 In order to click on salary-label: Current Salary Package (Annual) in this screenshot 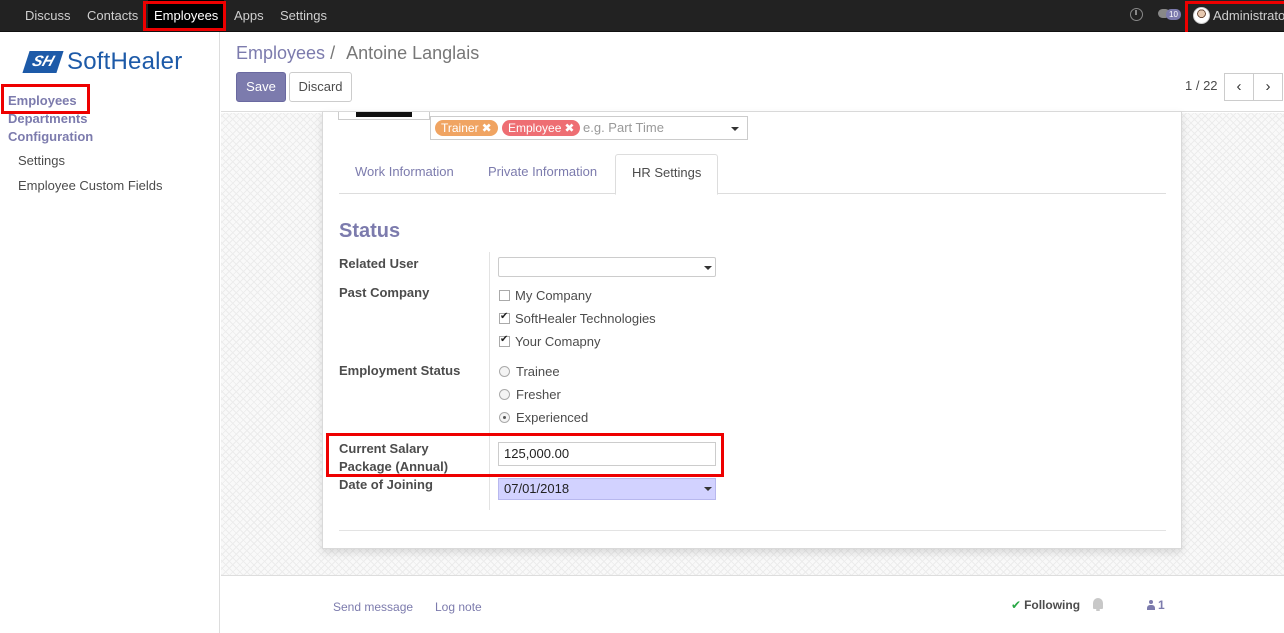, I will do `click(393, 458)`.